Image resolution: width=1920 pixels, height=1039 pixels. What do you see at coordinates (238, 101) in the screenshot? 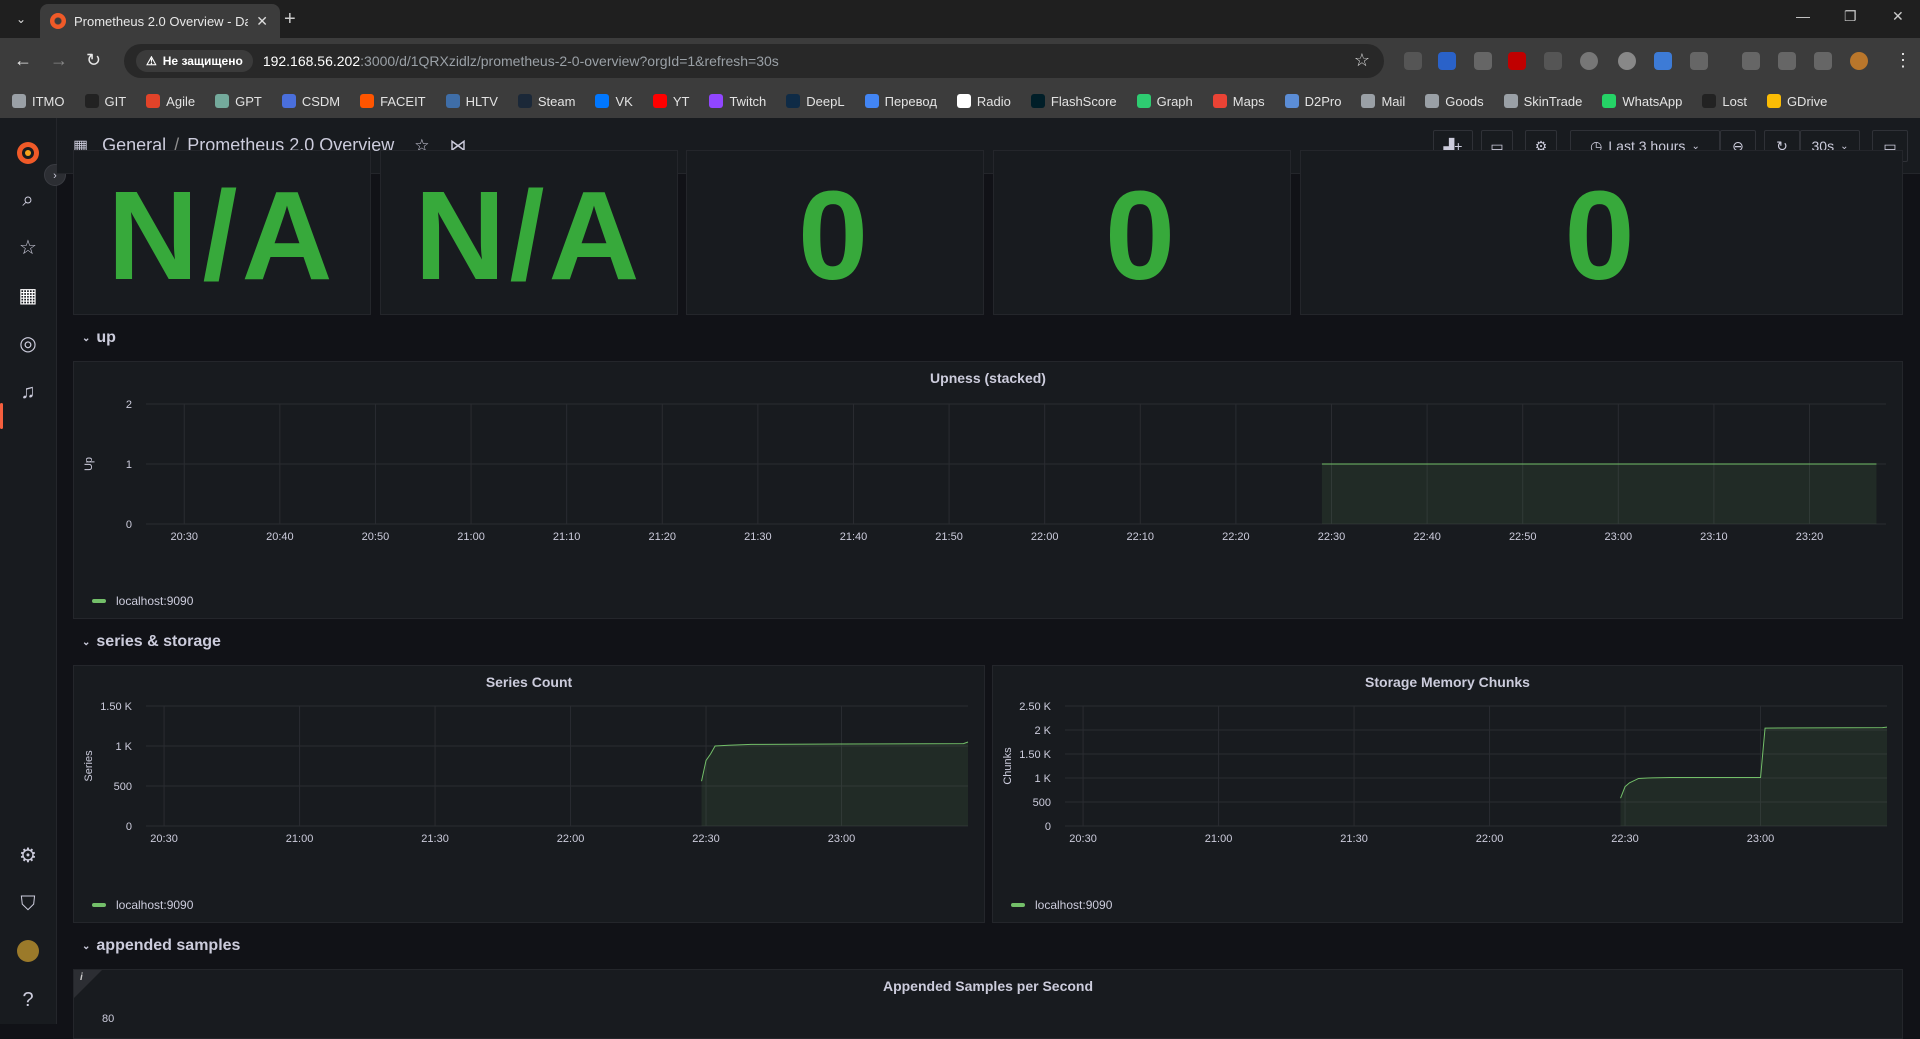
I see `bookmark-item: GPT` at bounding box center [238, 101].